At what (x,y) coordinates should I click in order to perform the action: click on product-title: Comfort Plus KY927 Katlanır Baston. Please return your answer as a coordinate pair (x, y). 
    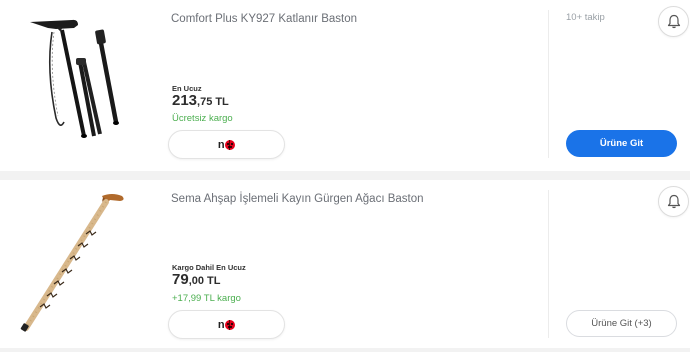
    Looking at the image, I should click on (264, 19).